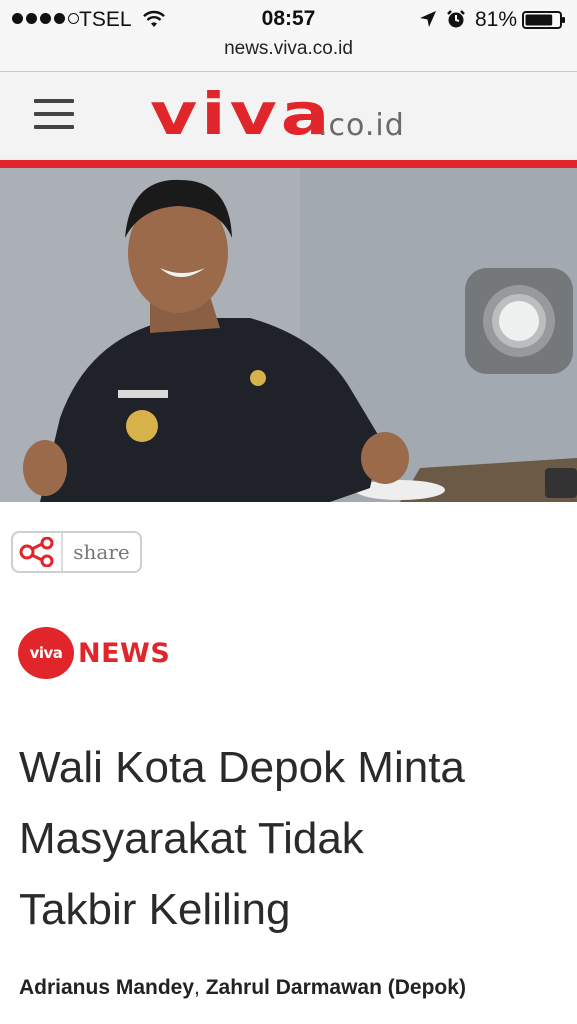  I want to click on battery-percent: 81%, so click(496, 19).